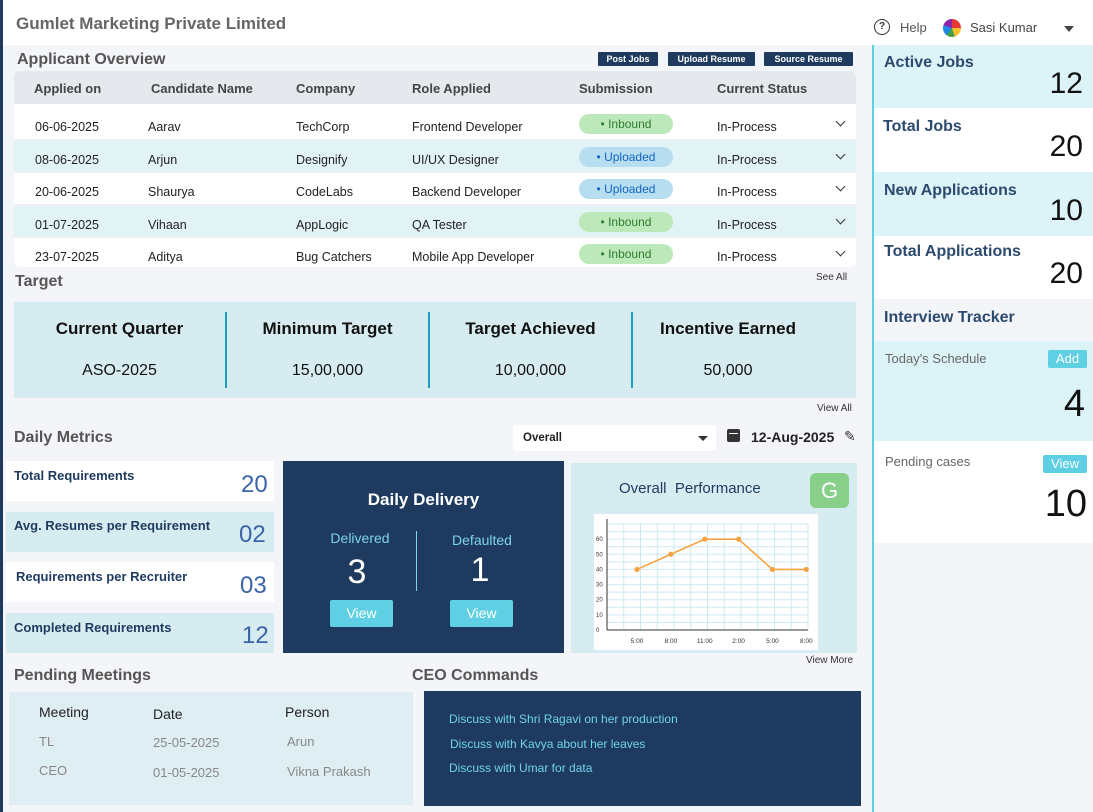 The height and width of the screenshot is (812, 1093). I want to click on role-applied: QA Tester, so click(439, 224).